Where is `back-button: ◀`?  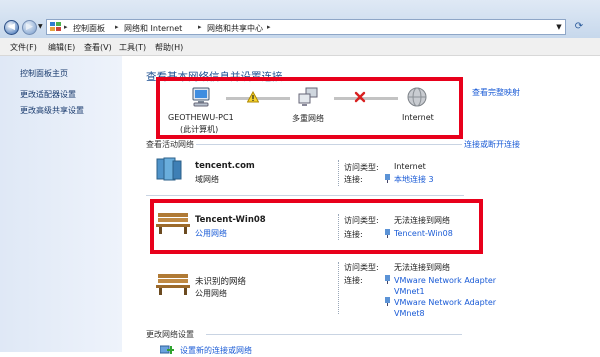
back-button: ◀ is located at coordinates (11, 27).